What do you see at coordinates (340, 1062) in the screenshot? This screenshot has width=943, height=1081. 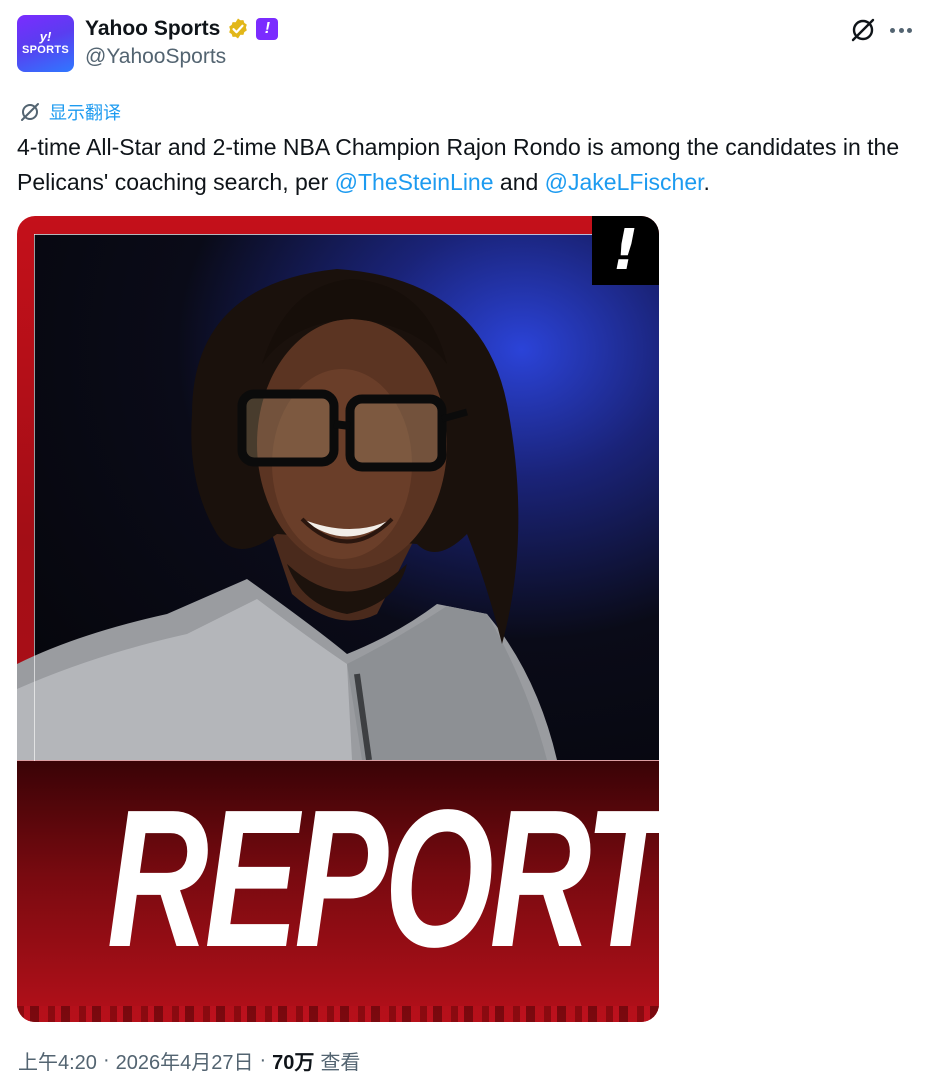 I see `views-label: 查看` at bounding box center [340, 1062].